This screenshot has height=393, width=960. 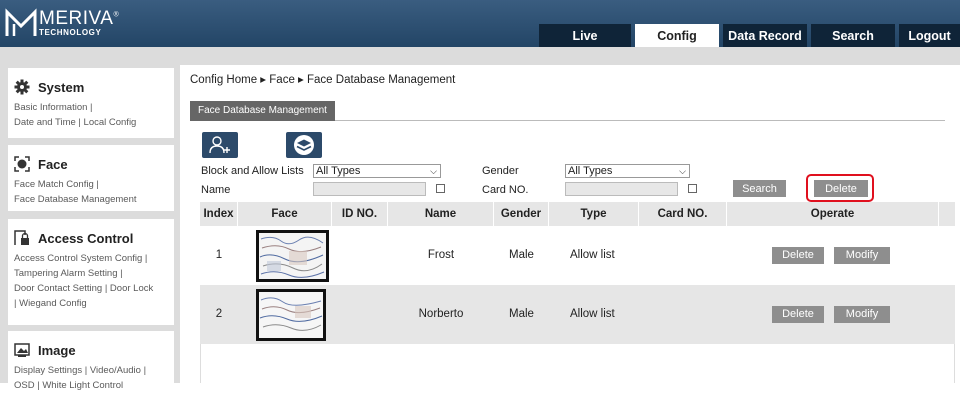 What do you see at coordinates (441, 214) in the screenshot?
I see `column-header: Name` at bounding box center [441, 214].